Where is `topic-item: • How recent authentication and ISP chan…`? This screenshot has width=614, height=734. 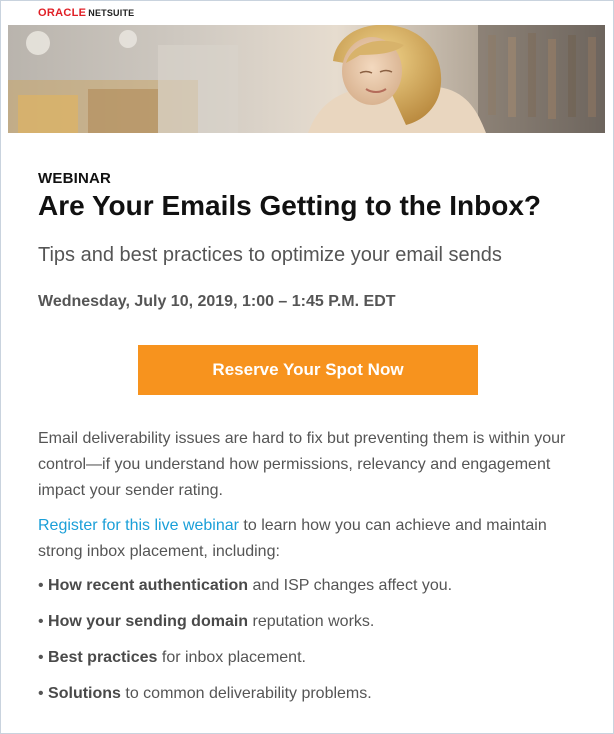
topic-item: • How recent authentication and ISP chan… is located at coordinates (245, 585).